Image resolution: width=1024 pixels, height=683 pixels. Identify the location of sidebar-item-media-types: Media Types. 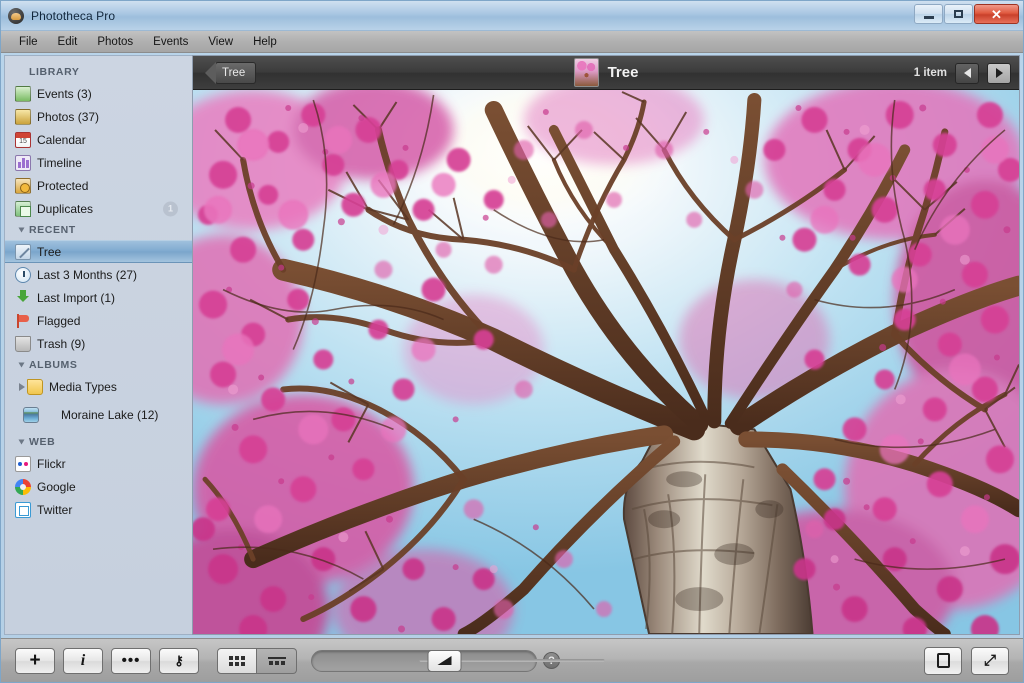
(98, 386).